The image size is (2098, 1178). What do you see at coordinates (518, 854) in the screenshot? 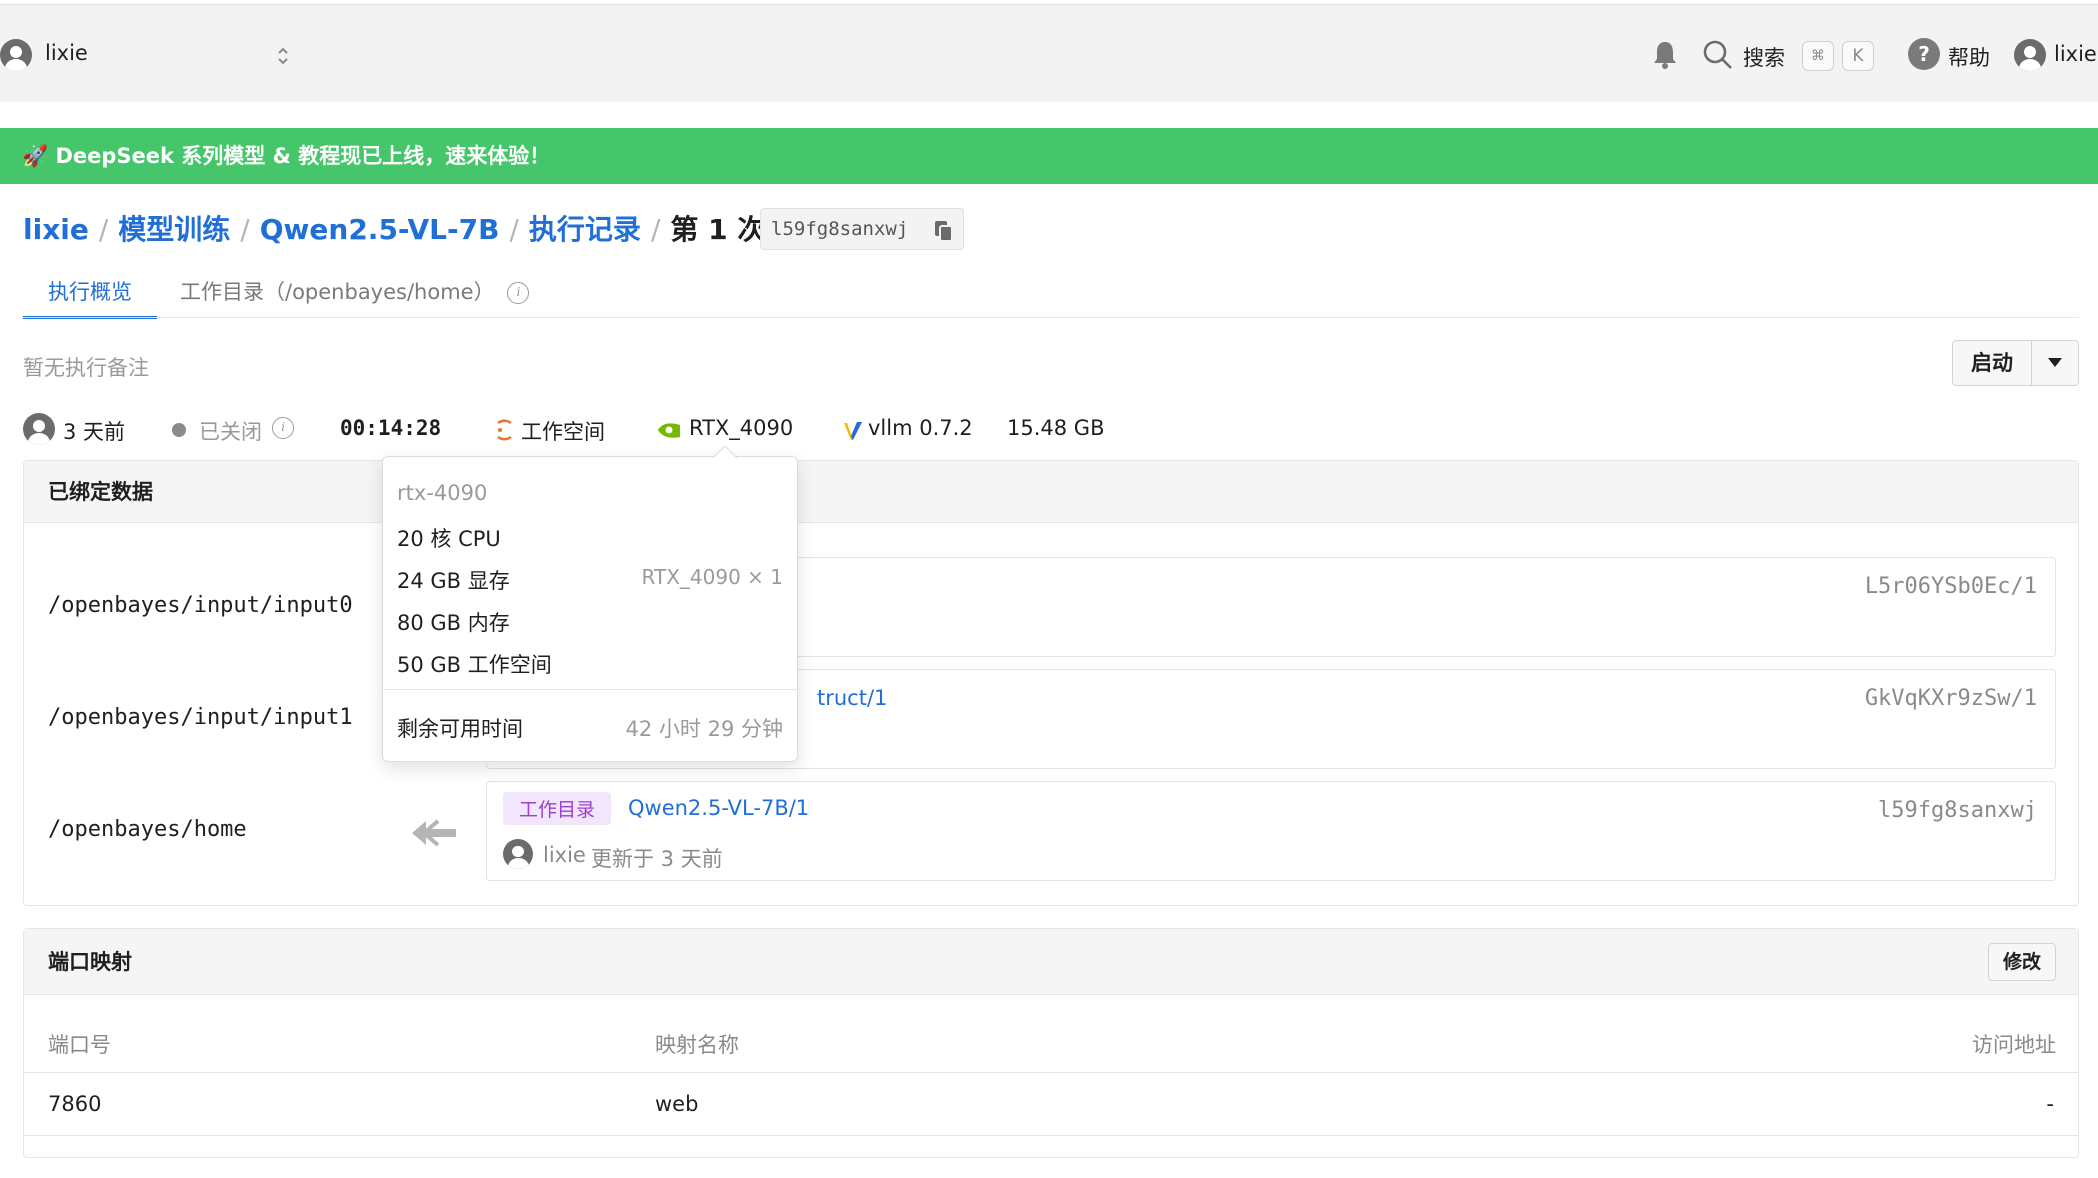
I see `mount-user-avatar` at bounding box center [518, 854].